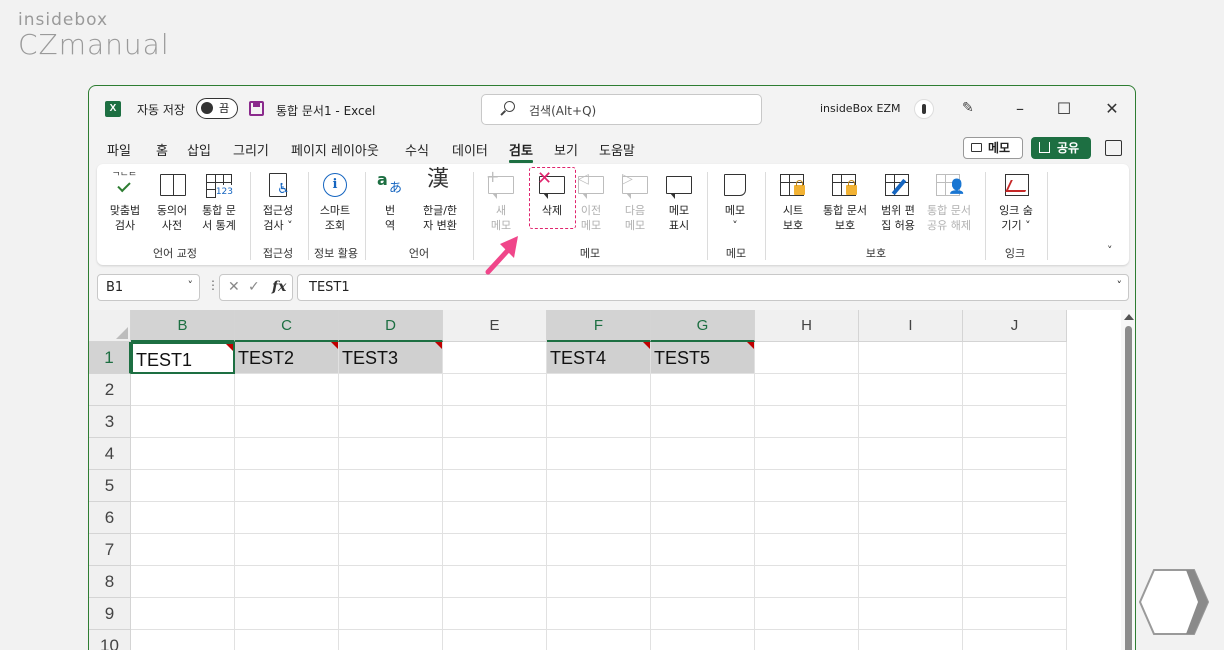 The width and height of the screenshot is (1224, 650). What do you see at coordinates (599, 582) in the screenshot?
I see `cell-f8` at bounding box center [599, 582].